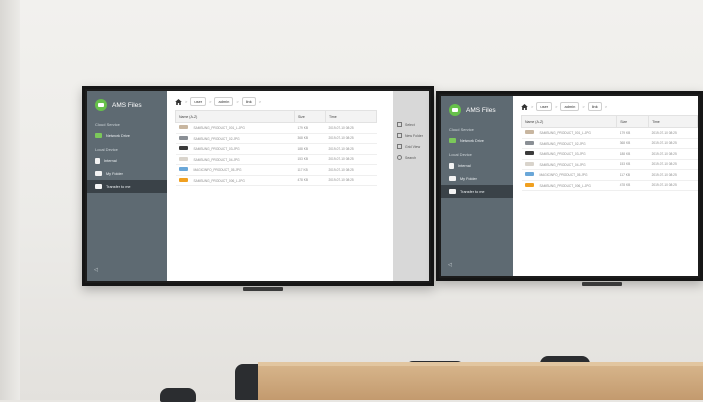 The height and width of the screenshot is (402, 703). What do you see at coordinates (118, 135) in the screenshot?
I see `sidebar-item-label: Network Drive` at bounding box center [118, 135].